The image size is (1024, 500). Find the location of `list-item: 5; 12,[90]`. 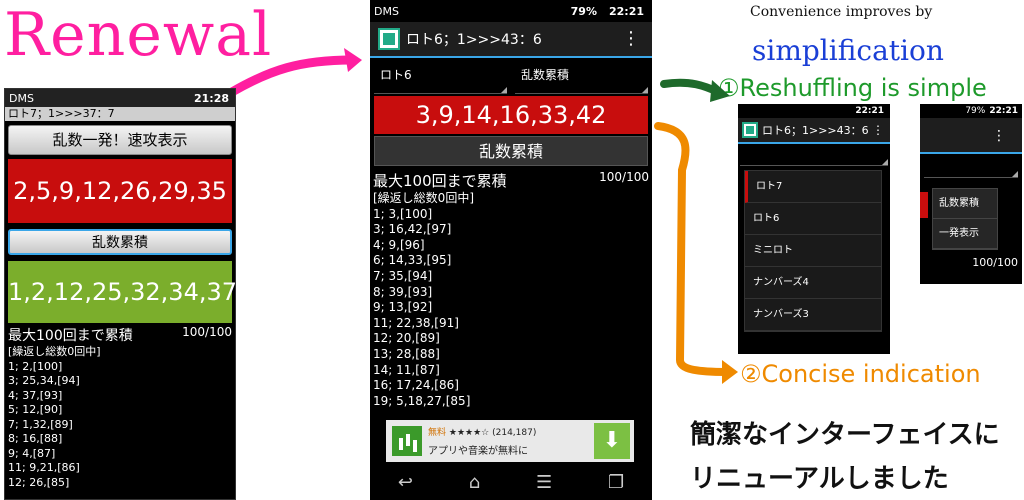

list-item: 5; 12,[90] is located at coordinates (35, 409).